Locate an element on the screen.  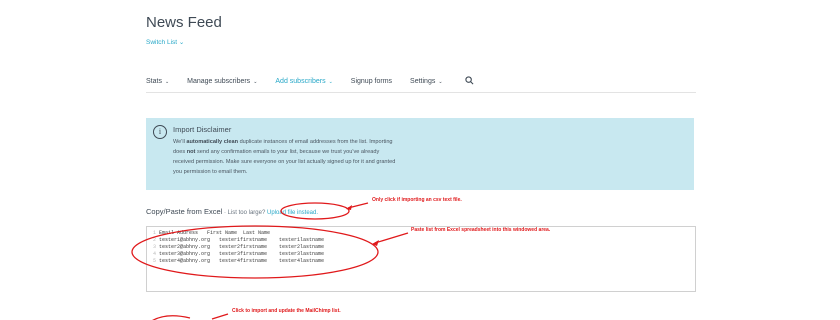
import-arrow is located at coordinates (220, 316).